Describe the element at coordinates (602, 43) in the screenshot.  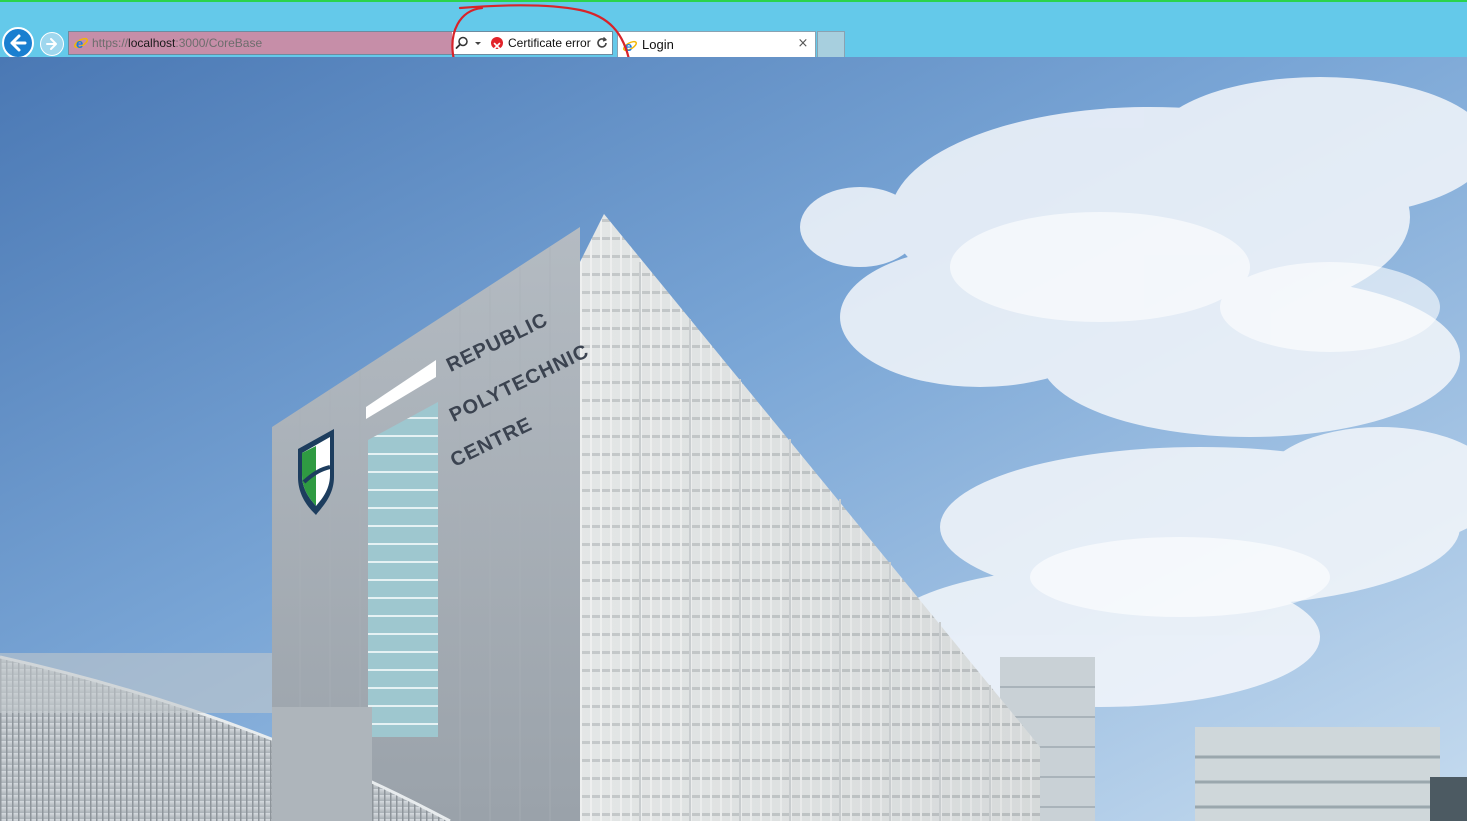
I see `refresh-icon` at that location.